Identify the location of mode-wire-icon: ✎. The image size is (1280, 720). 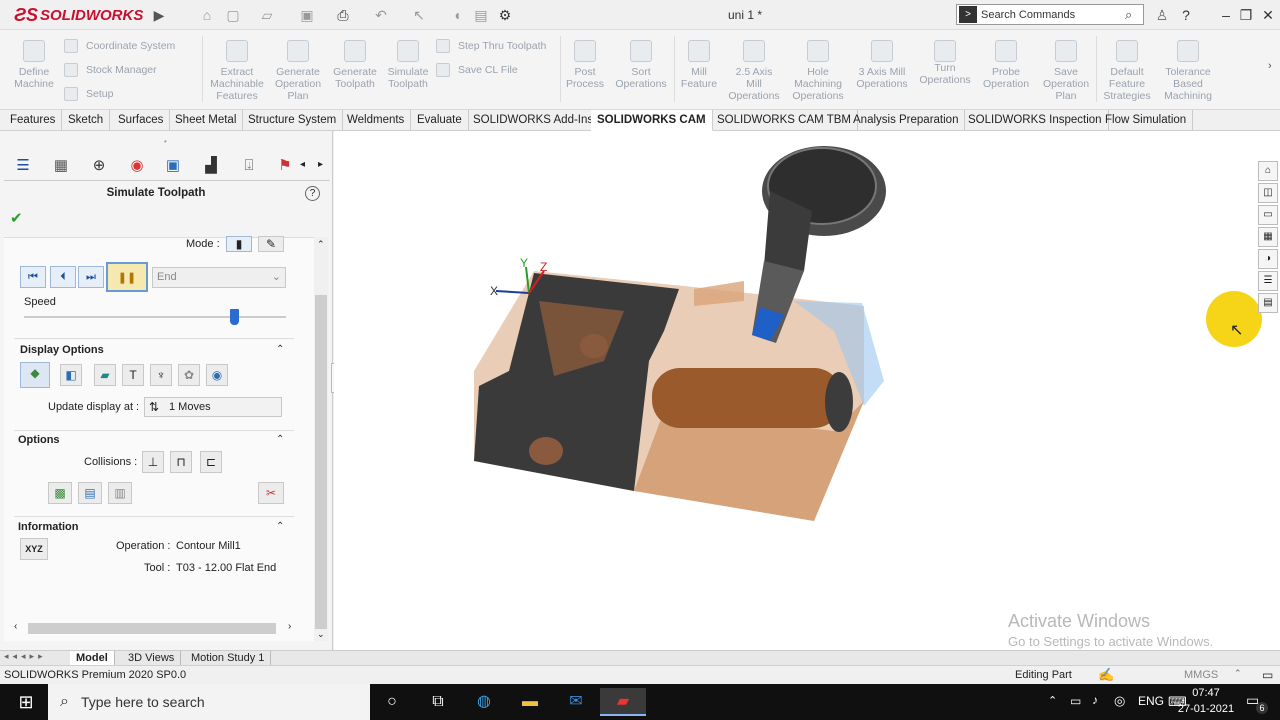
(271, 244).